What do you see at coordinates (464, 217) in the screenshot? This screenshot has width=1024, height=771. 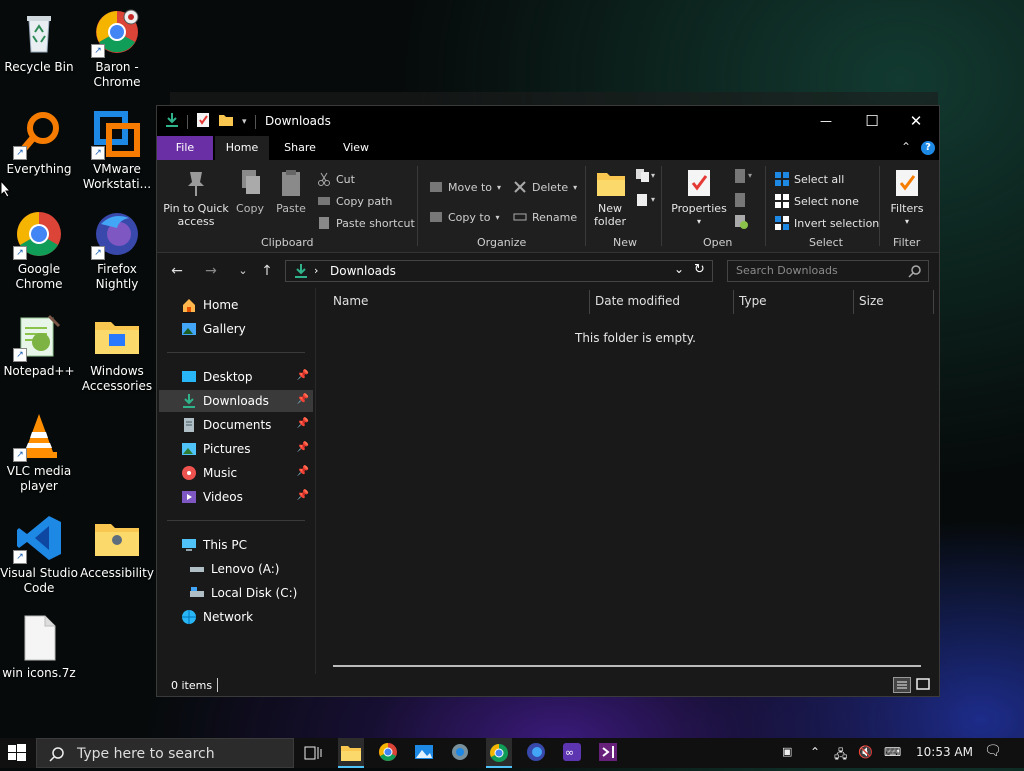 I see `copy-to-button: Copy to ▾` at bounding box center [464, 217].